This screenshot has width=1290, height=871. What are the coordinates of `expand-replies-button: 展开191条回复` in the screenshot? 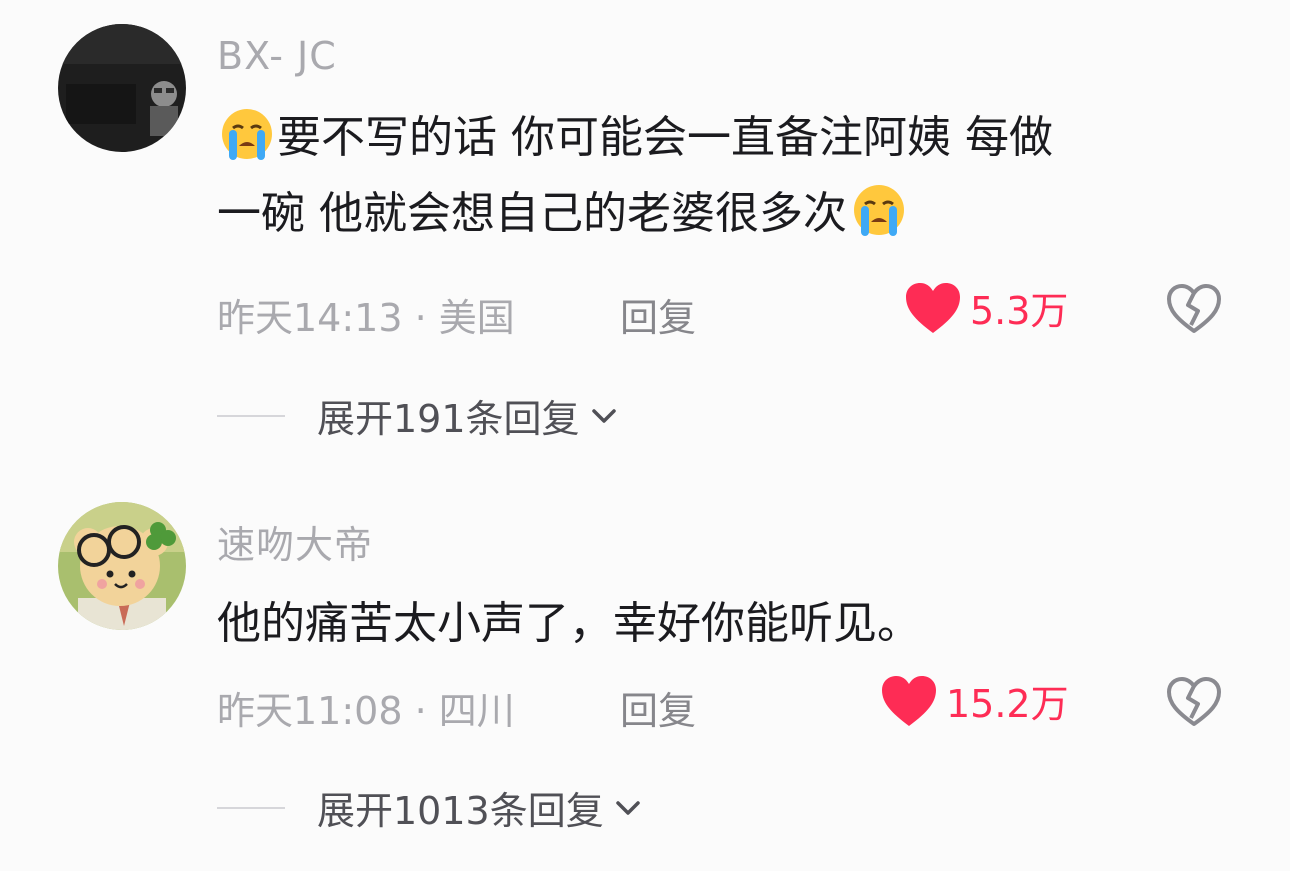 It's located at (419, 415).